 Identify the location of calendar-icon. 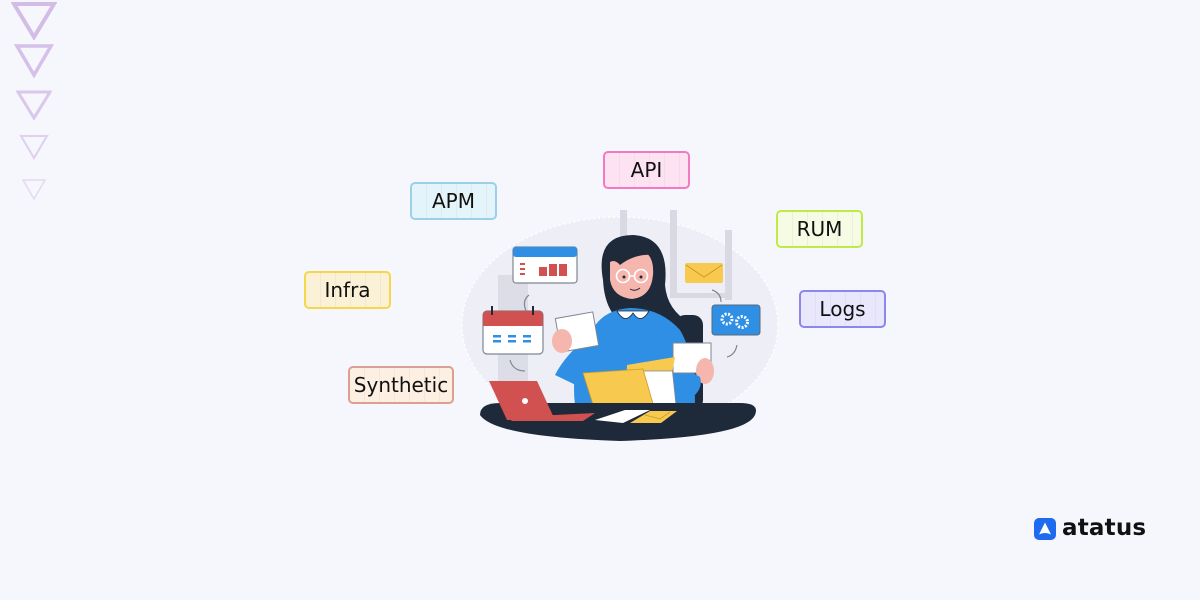
(513, 330).